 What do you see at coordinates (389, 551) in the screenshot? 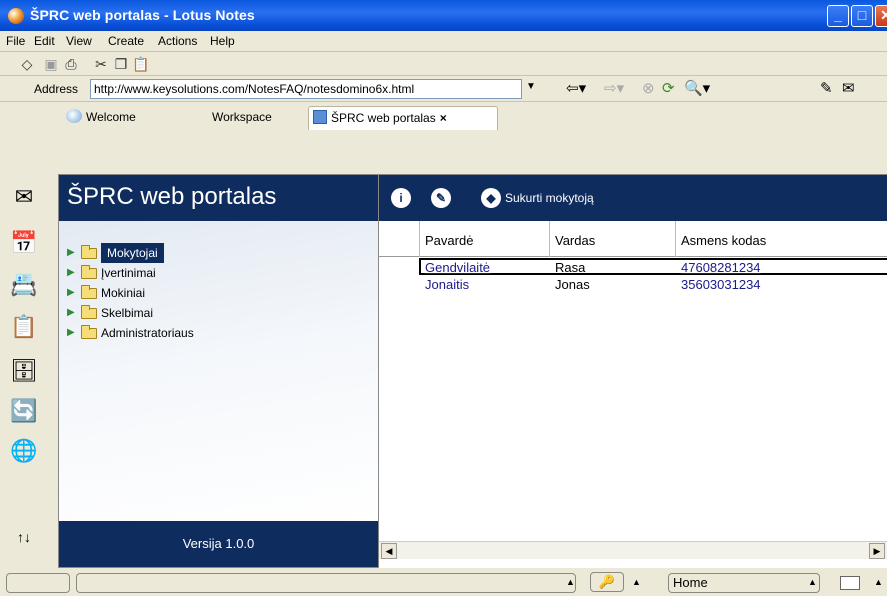
I see `scroll-left-icon: ◀` at bounding box center [389, 551].